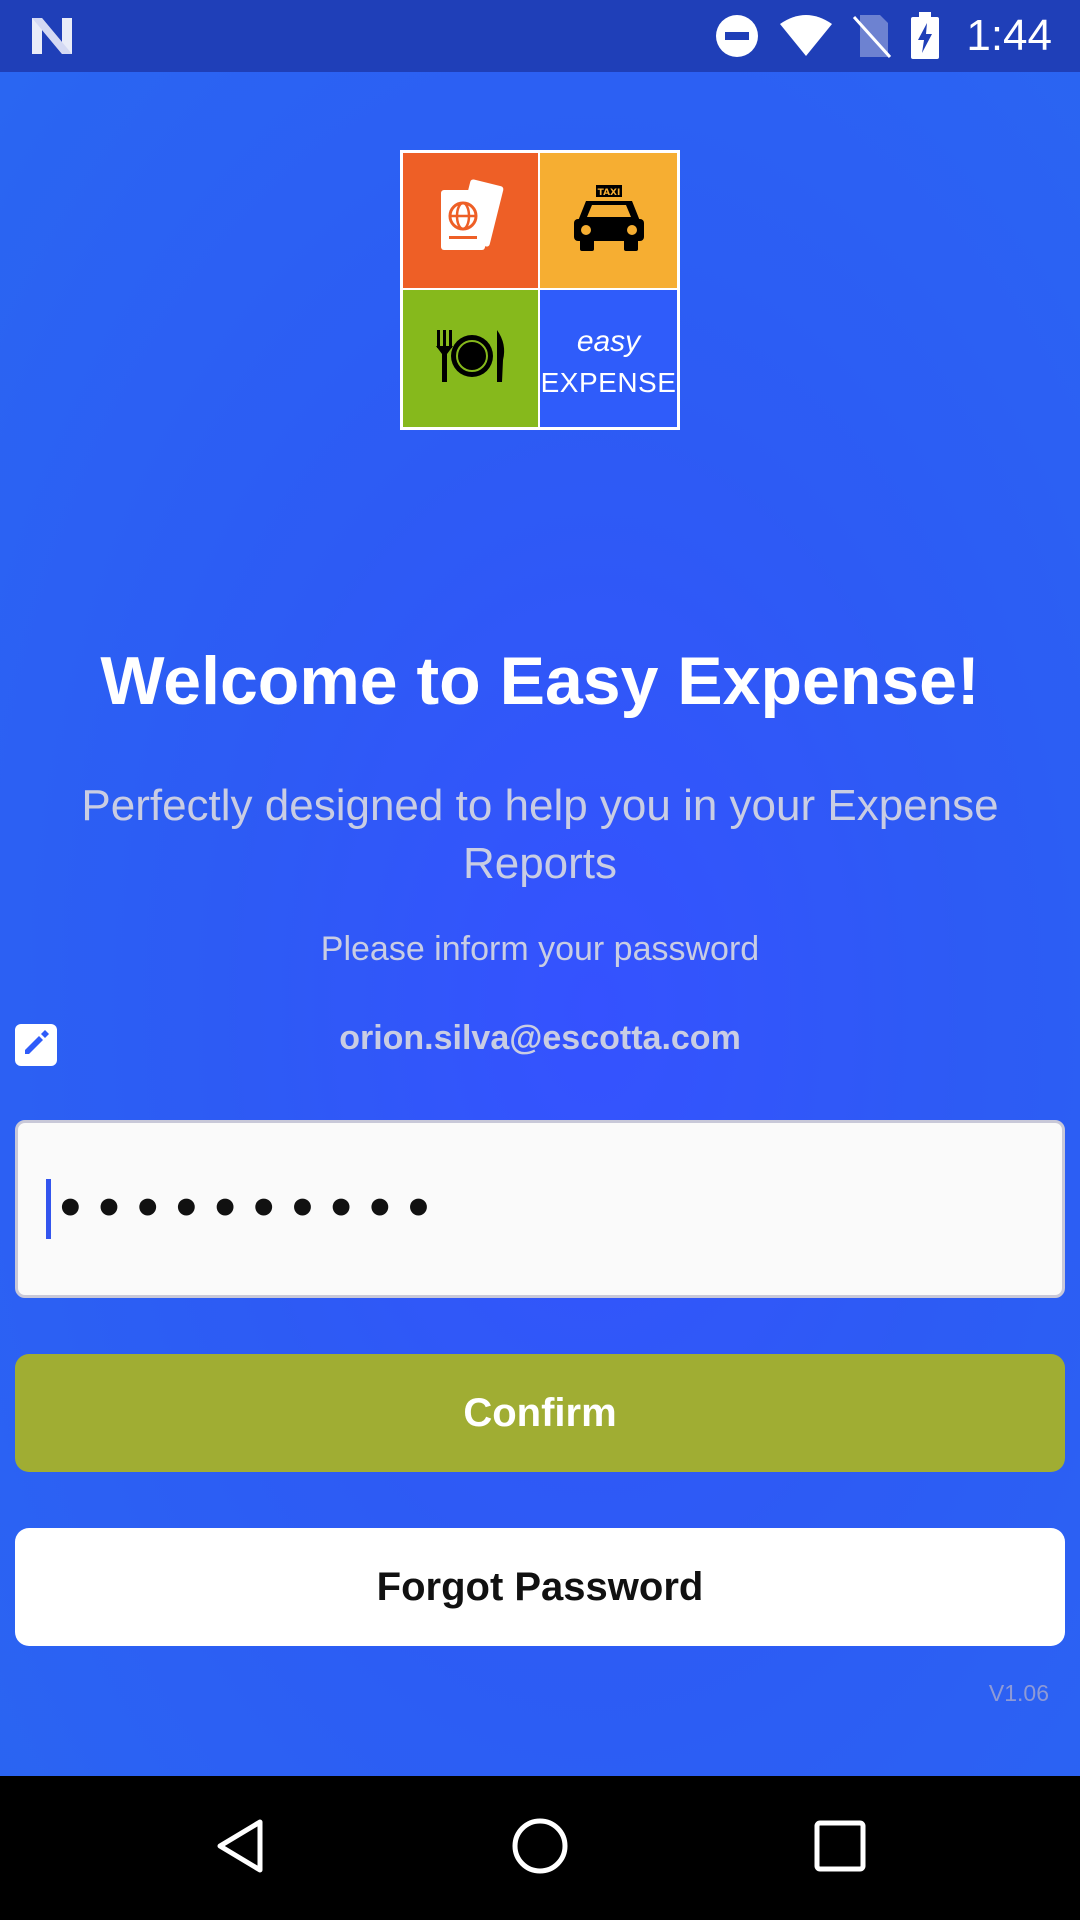 The width and height of the screenshot is (1080, 1920). I want to click on forgot-password-button: Forgot Password, so click(540, 1587).